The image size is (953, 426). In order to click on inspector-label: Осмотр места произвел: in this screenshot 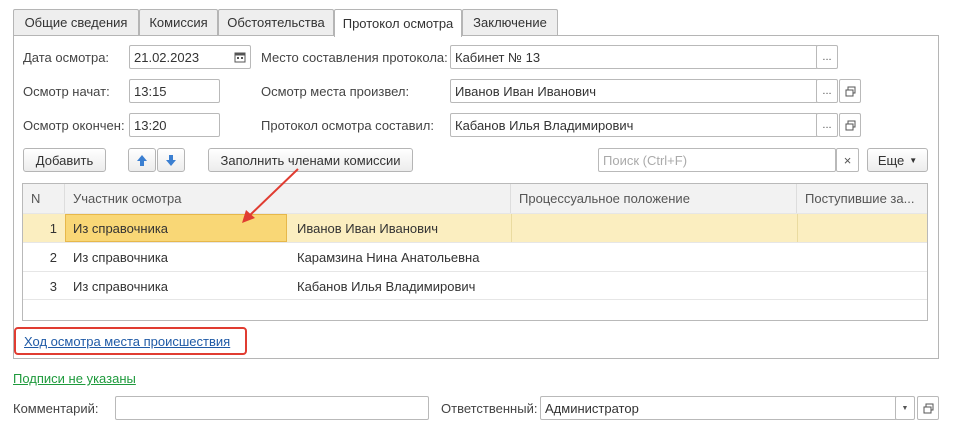, I will do `click(335, 91)`.